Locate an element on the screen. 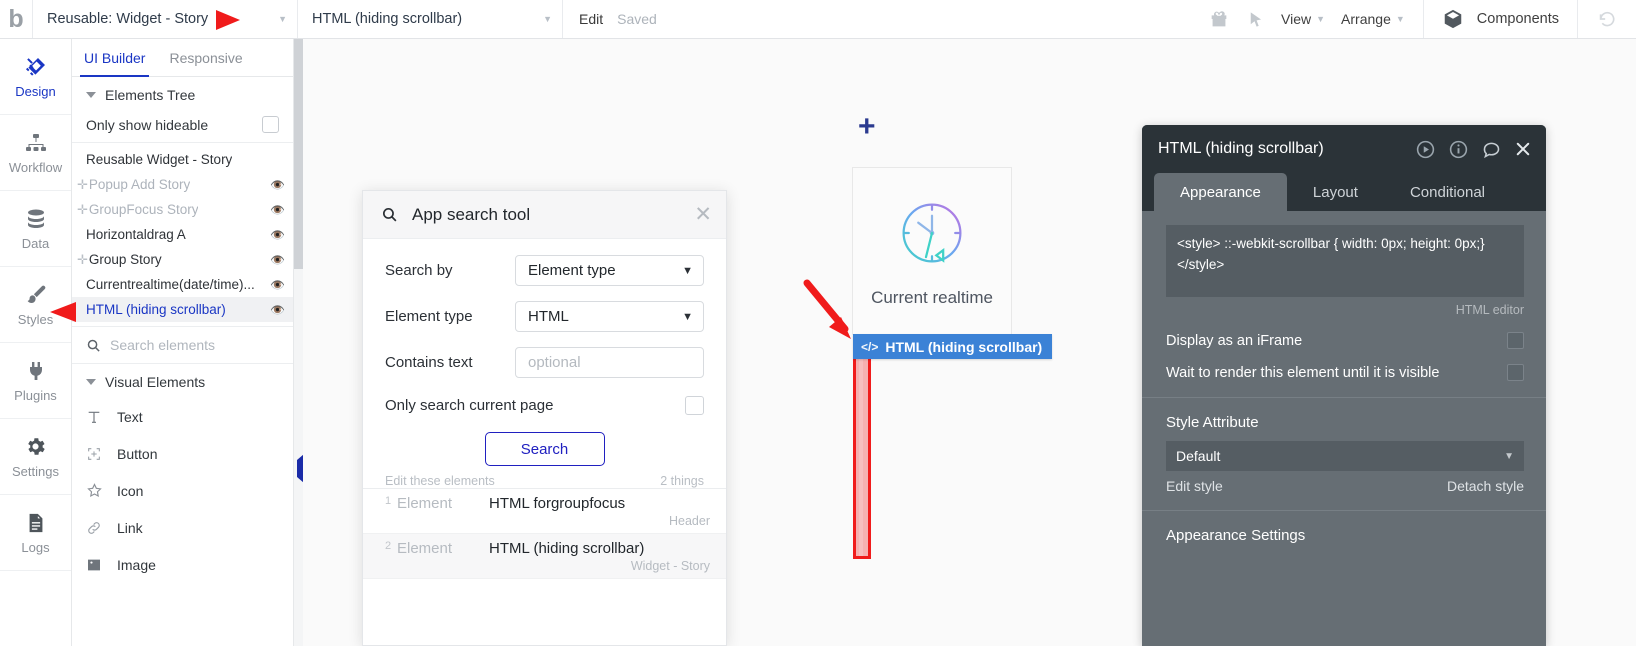 The width and height of the screenshot is (1636, 646). tree-node-label: HTML (hiding scrollbar) is located at coordinates (156, 309).